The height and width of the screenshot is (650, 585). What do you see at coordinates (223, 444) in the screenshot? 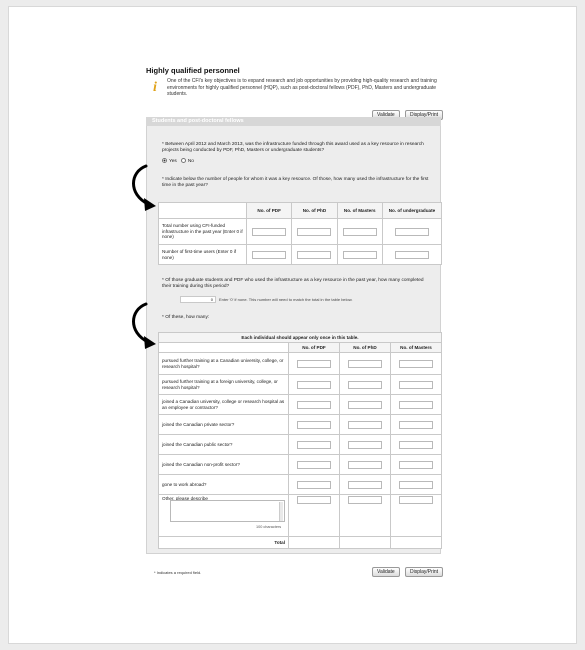
I see `row-label: joined the Canadian public sector?` at bounding box center [223, 444].